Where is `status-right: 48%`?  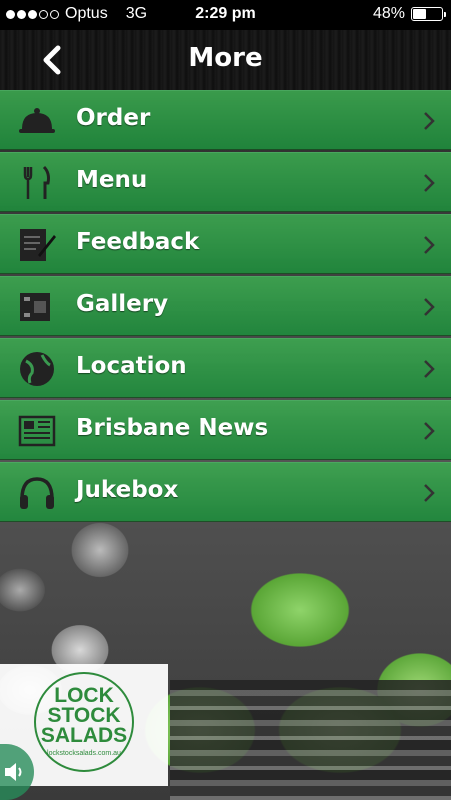 status-right: 48% is located at coordinates (409, 14).